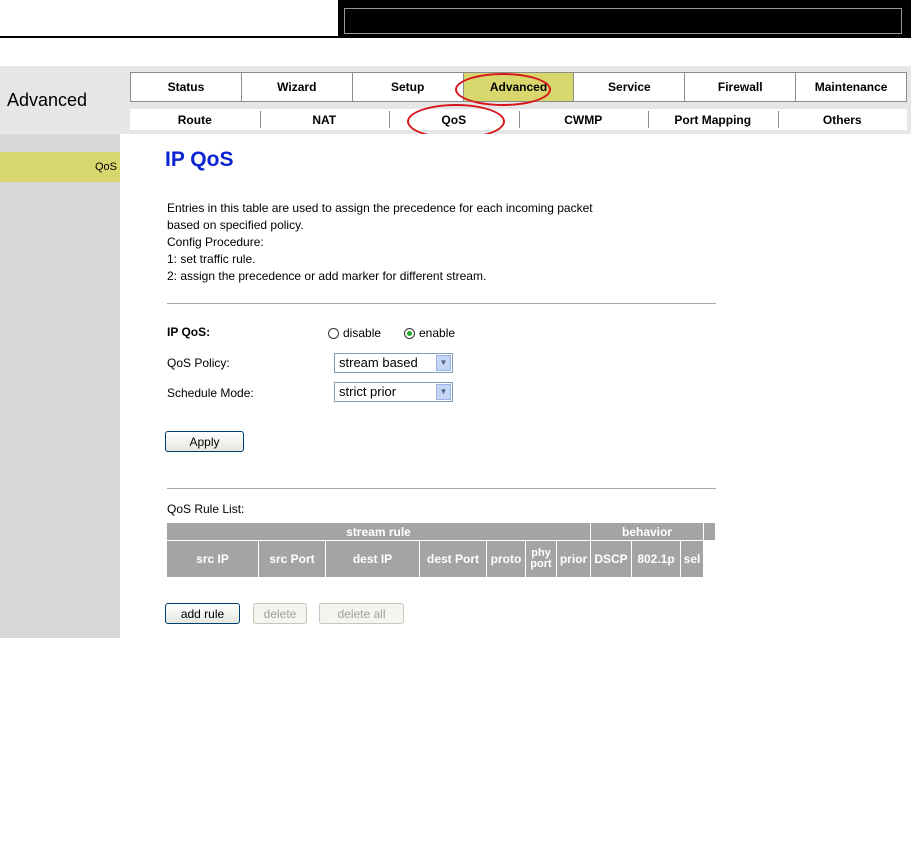 The height and width of the screenshot is (854, 911). Describe the element at coordinates (378, 362) in the screenshot. I see `qos-policy-value: stream based` at that location.